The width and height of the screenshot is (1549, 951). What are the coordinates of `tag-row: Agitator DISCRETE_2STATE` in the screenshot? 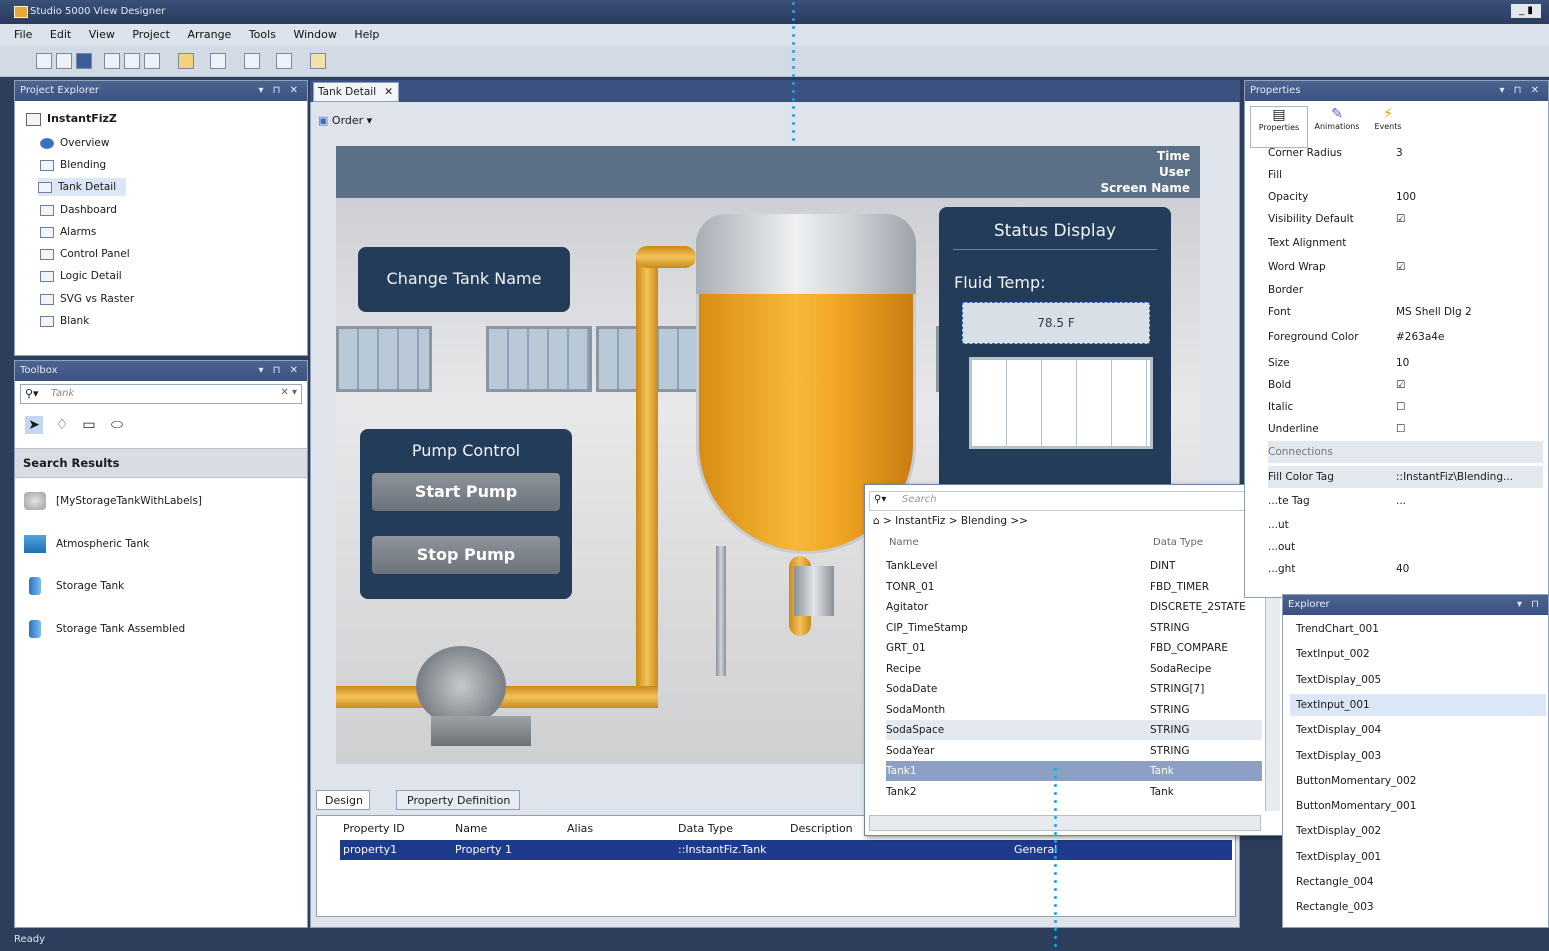 It's located at (1074, 607).